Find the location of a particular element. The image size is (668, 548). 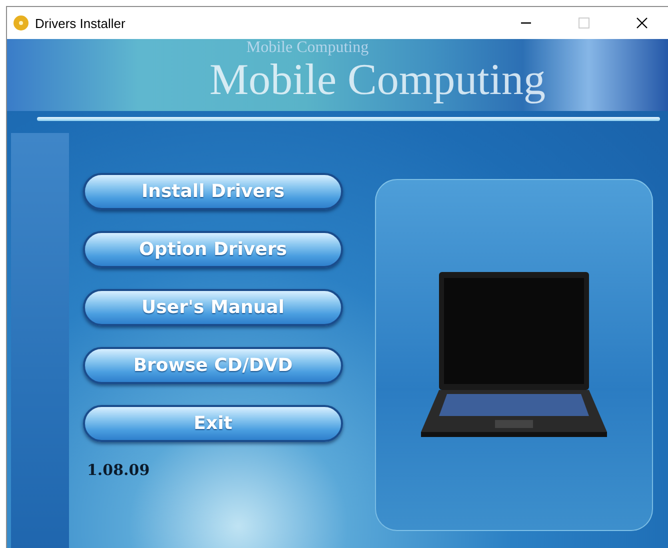

disc-icon is located at coordinates (21, 23).